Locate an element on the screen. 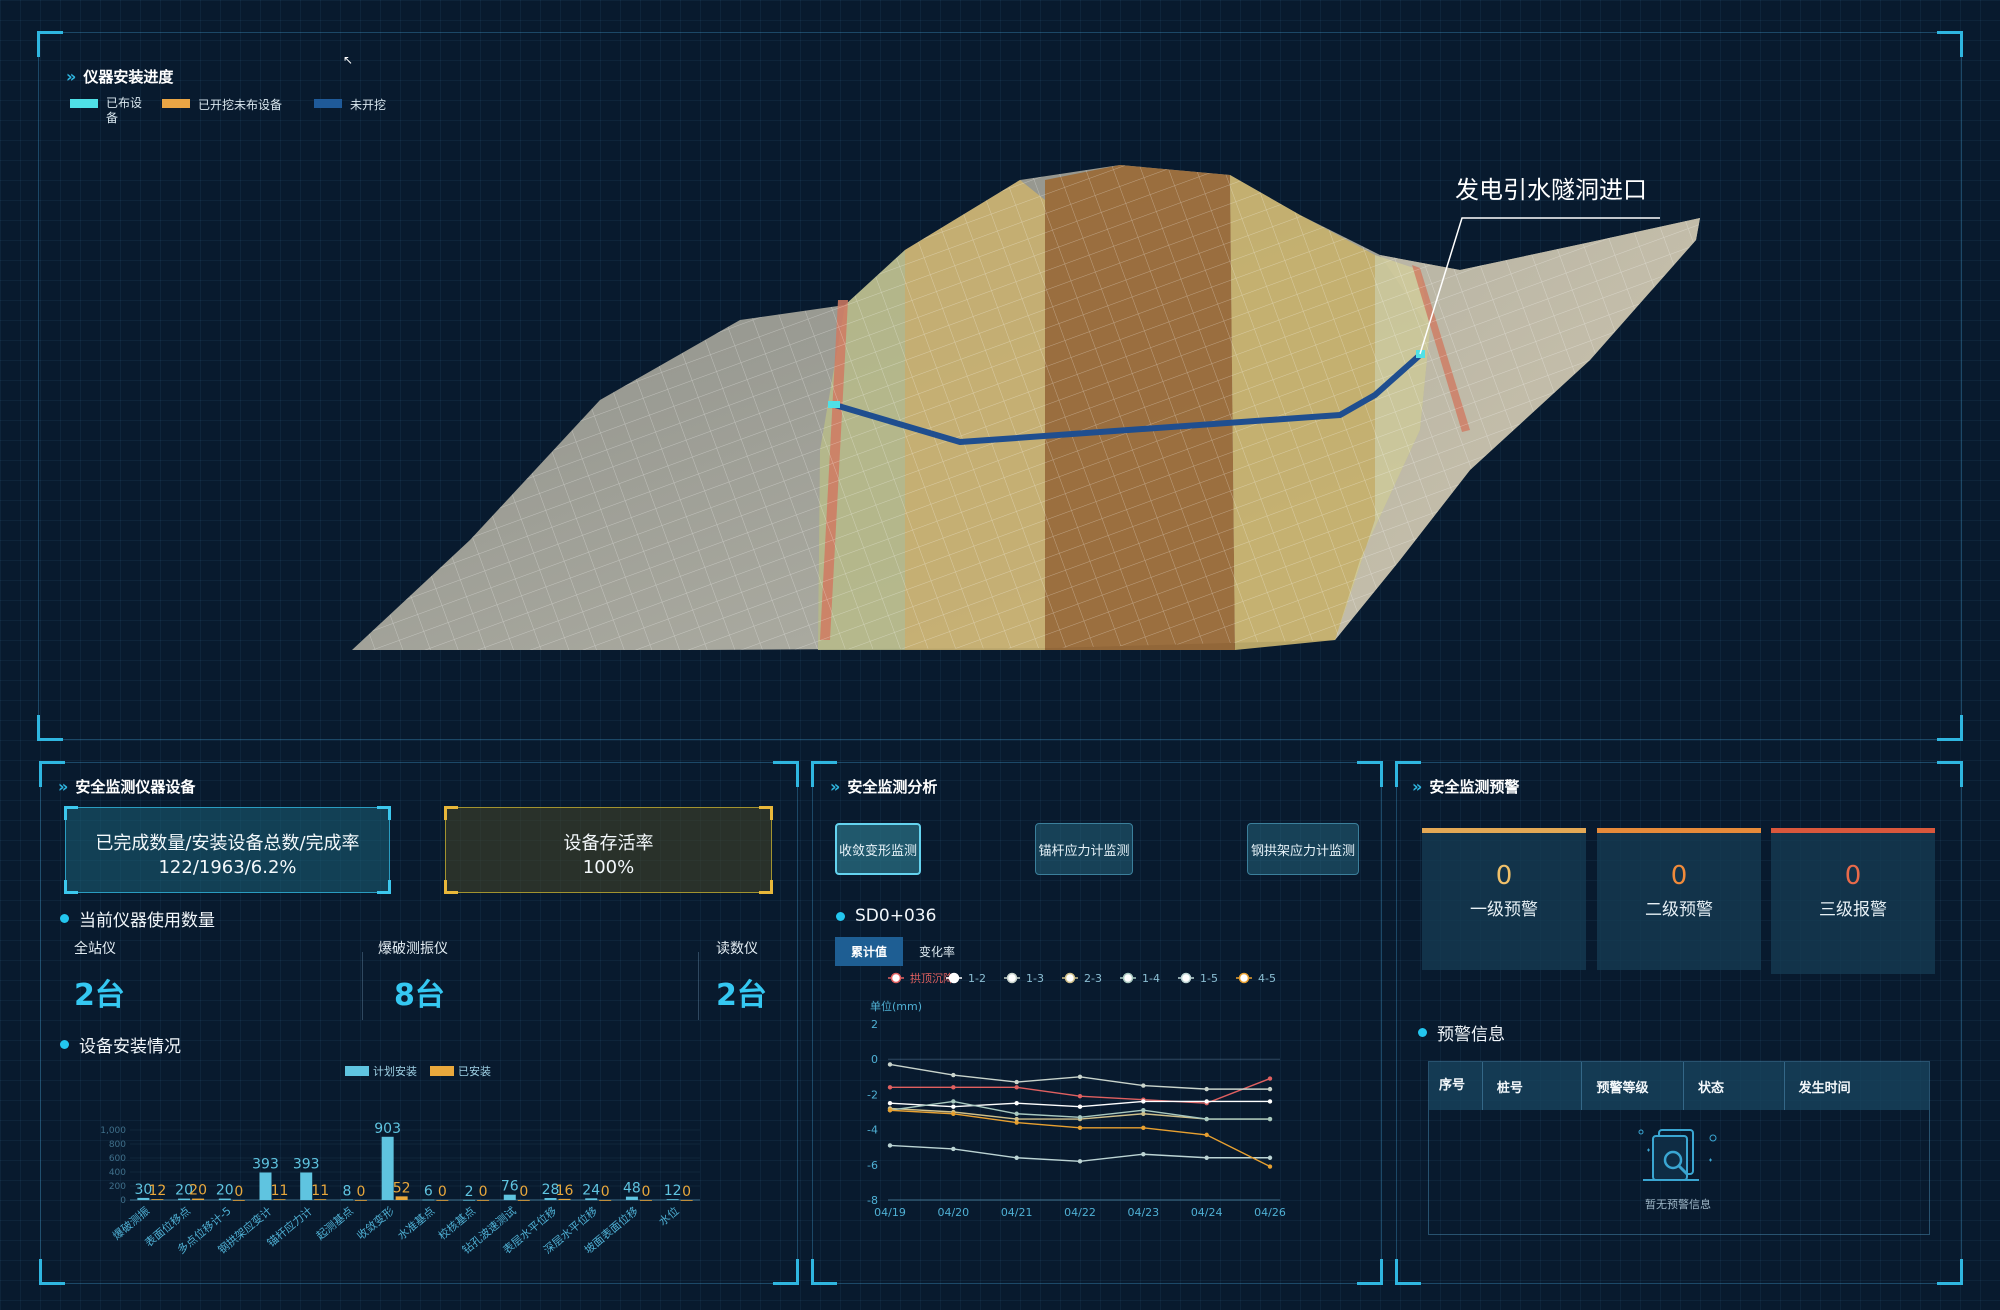 This screenshot has width=2000, height=1310. tunnel-start-marker is located at coordinates (834, 404).